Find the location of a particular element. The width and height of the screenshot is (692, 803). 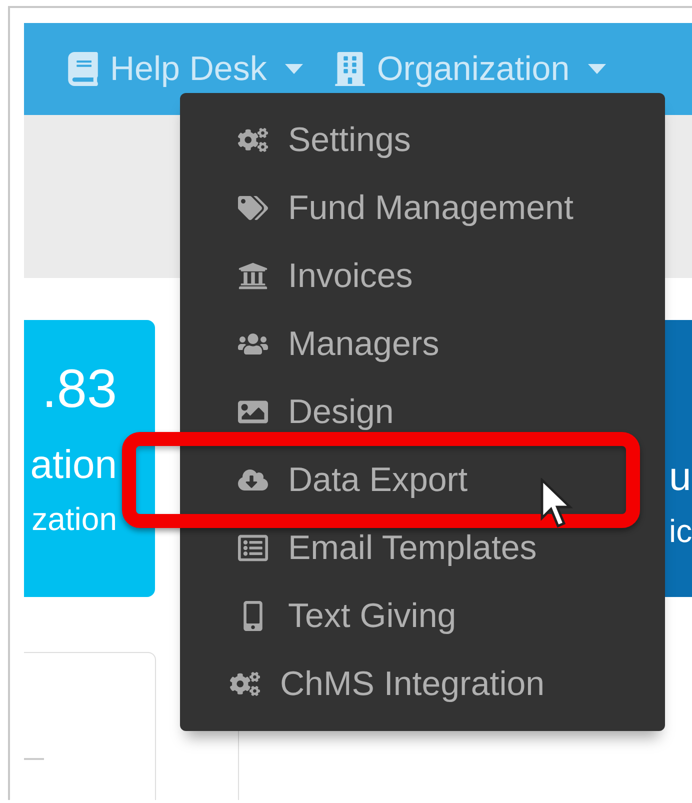

menu-item: Design is located at coordinates (422, 412).